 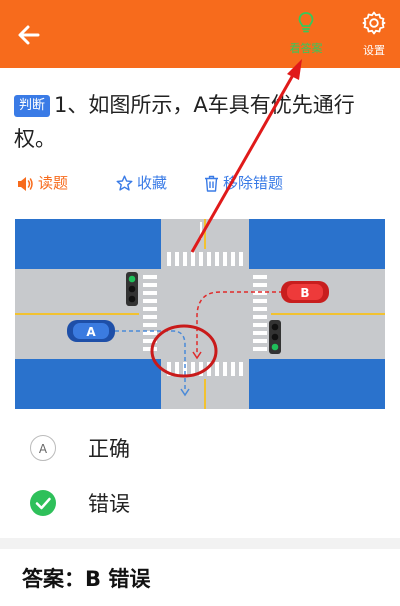 What do you see at coordinates (109, 504) in the screenshot?
I see `option-text: 错误` at bounding box center [109, 504].